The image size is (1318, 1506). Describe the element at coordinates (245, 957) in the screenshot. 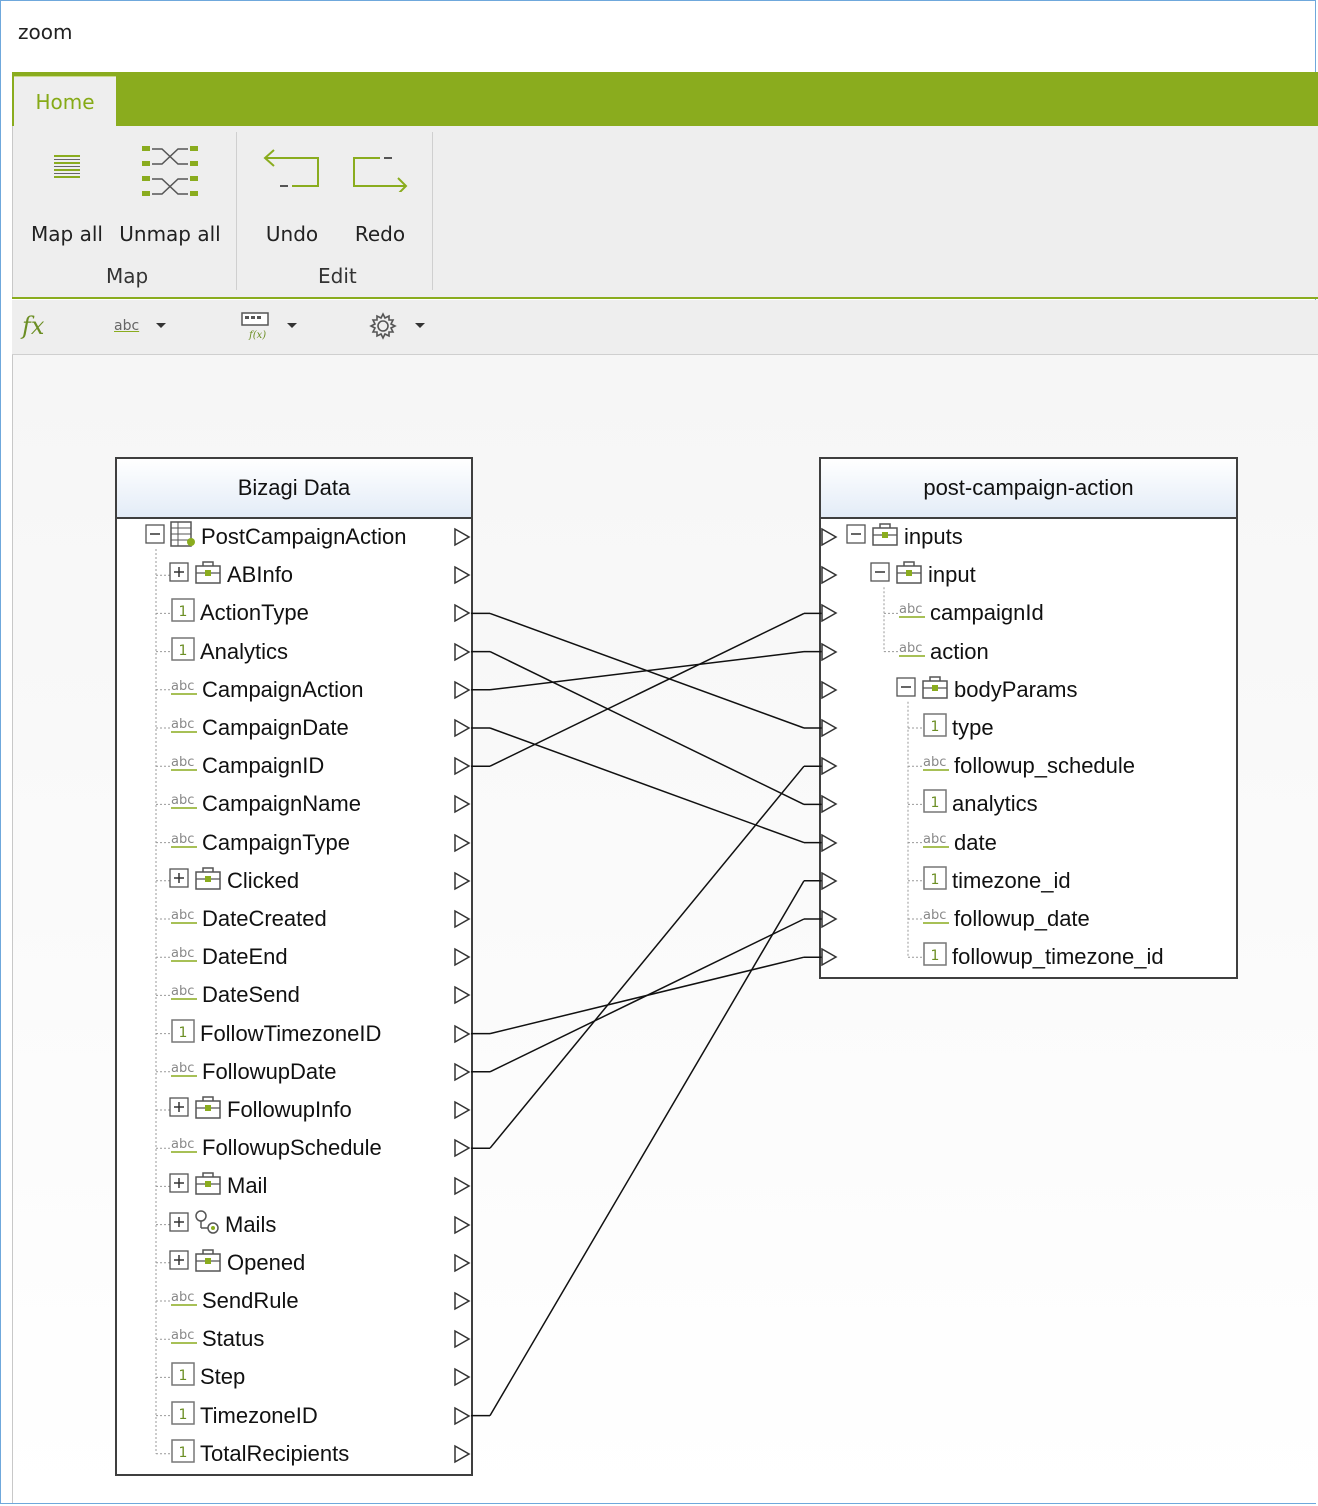

I see `node-label: DateEnd` at that location.